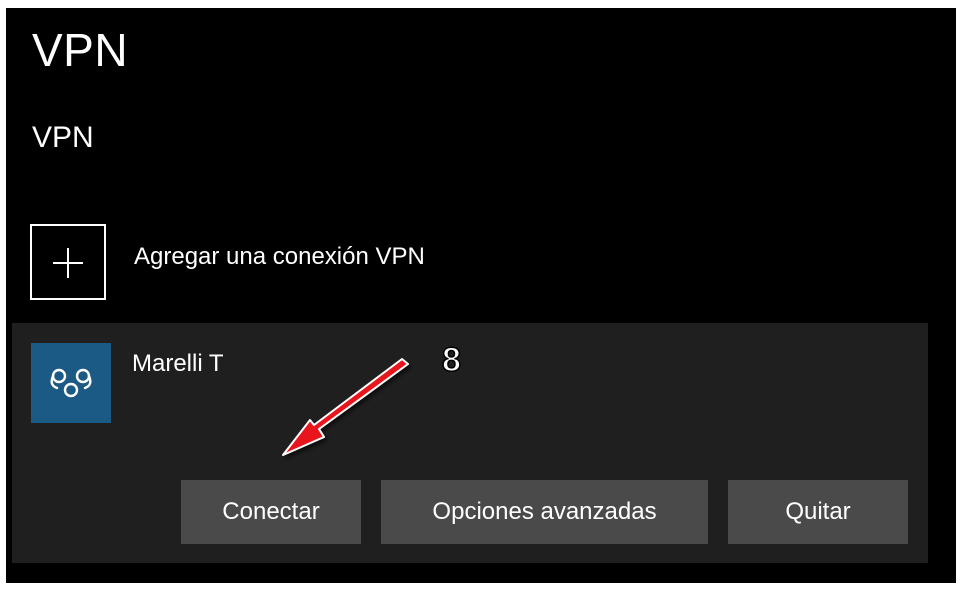 The height and width of the screenshot is (591, 962). I want to click on remove-button: Quitar, so click(818, 512).